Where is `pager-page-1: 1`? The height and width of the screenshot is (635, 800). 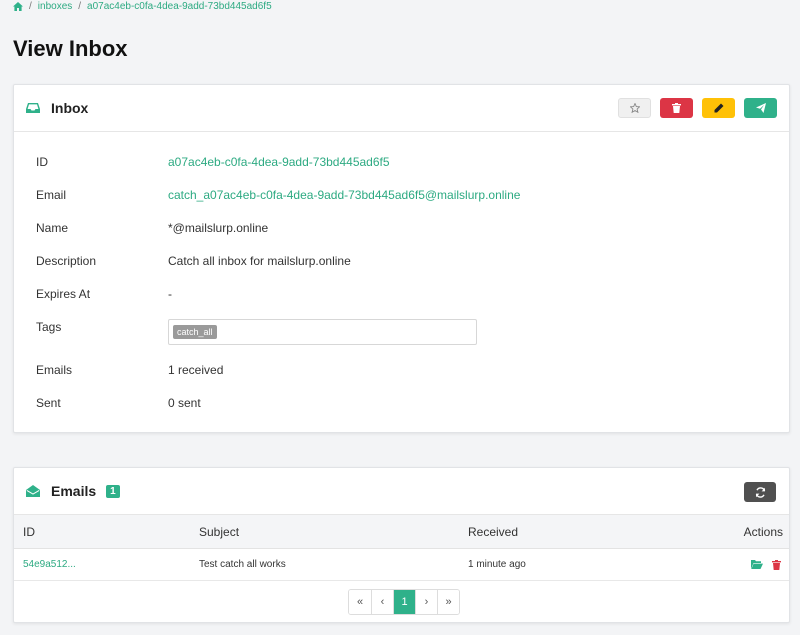
pager-page-1: 1 is located at coordinates (404, 602).